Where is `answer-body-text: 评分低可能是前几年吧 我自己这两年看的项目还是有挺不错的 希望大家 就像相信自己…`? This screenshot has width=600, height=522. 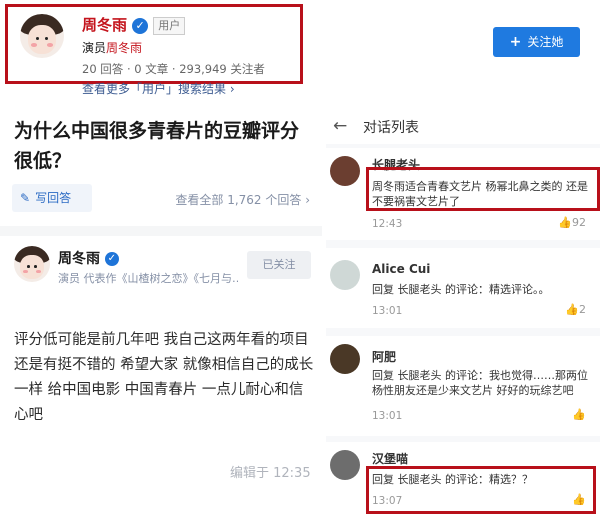
answer-body-text: 评分低可能是前几年吧 我自己这两年看的项目还是有挺不错的 希望大家 就像相信自己… is located at coordinates (164, 377).